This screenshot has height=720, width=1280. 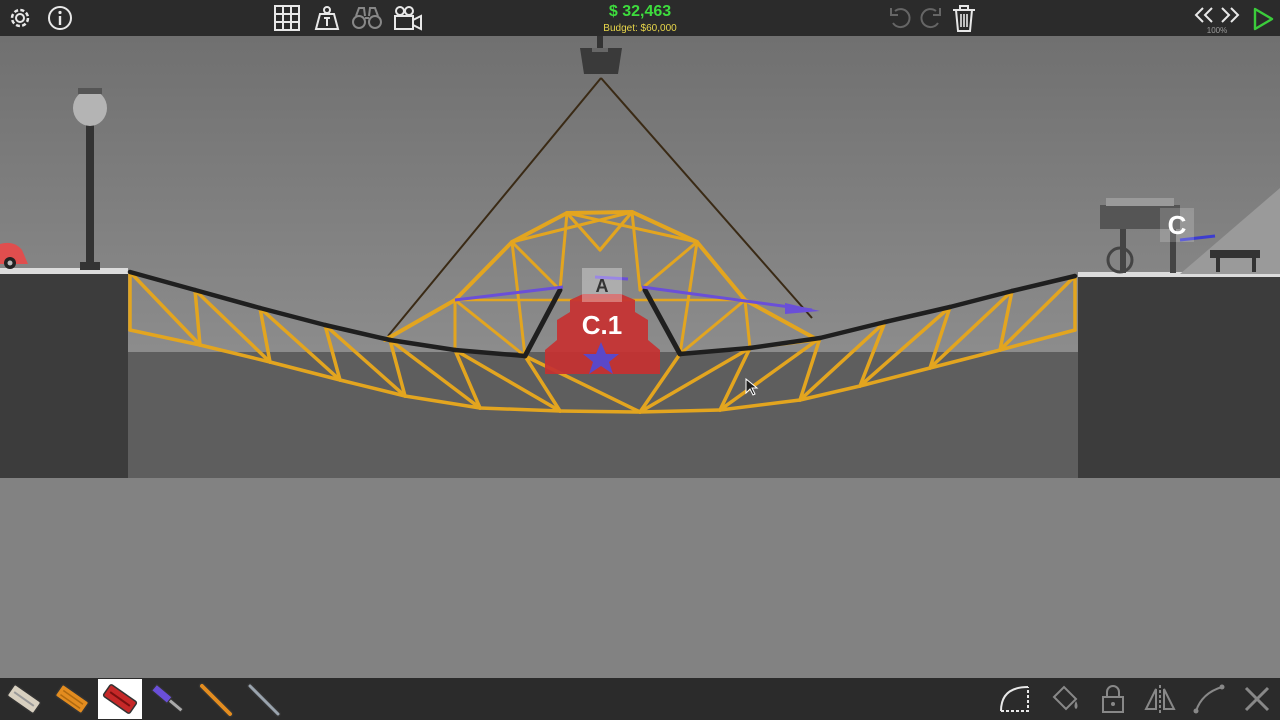 I want to click on rewind-icon, so click(x=1204, y=15).